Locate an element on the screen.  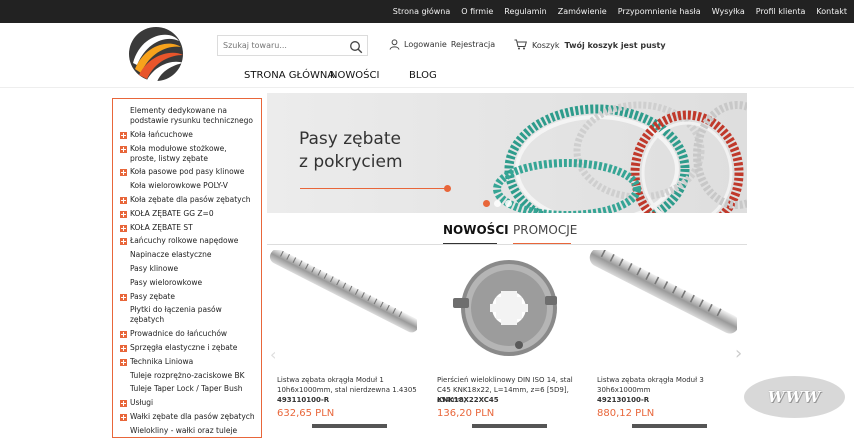
tab-news-label: NOWOŚCI is located at coordinates (476, 230).